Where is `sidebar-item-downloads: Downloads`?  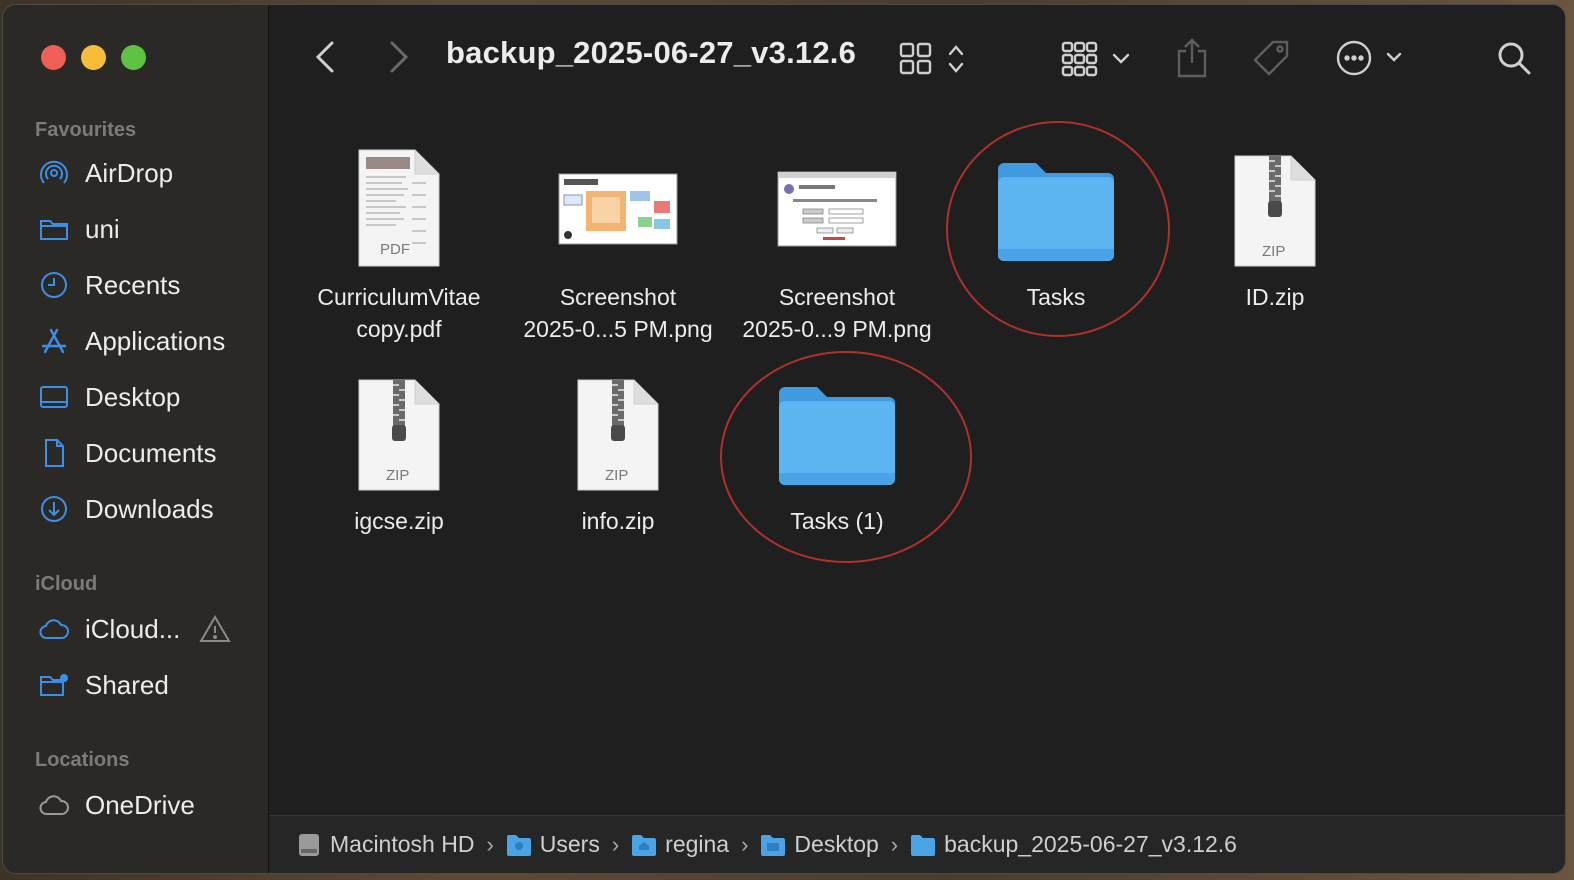
sidebar-item-downloads: Downloads is located at coordinates (147, 509).